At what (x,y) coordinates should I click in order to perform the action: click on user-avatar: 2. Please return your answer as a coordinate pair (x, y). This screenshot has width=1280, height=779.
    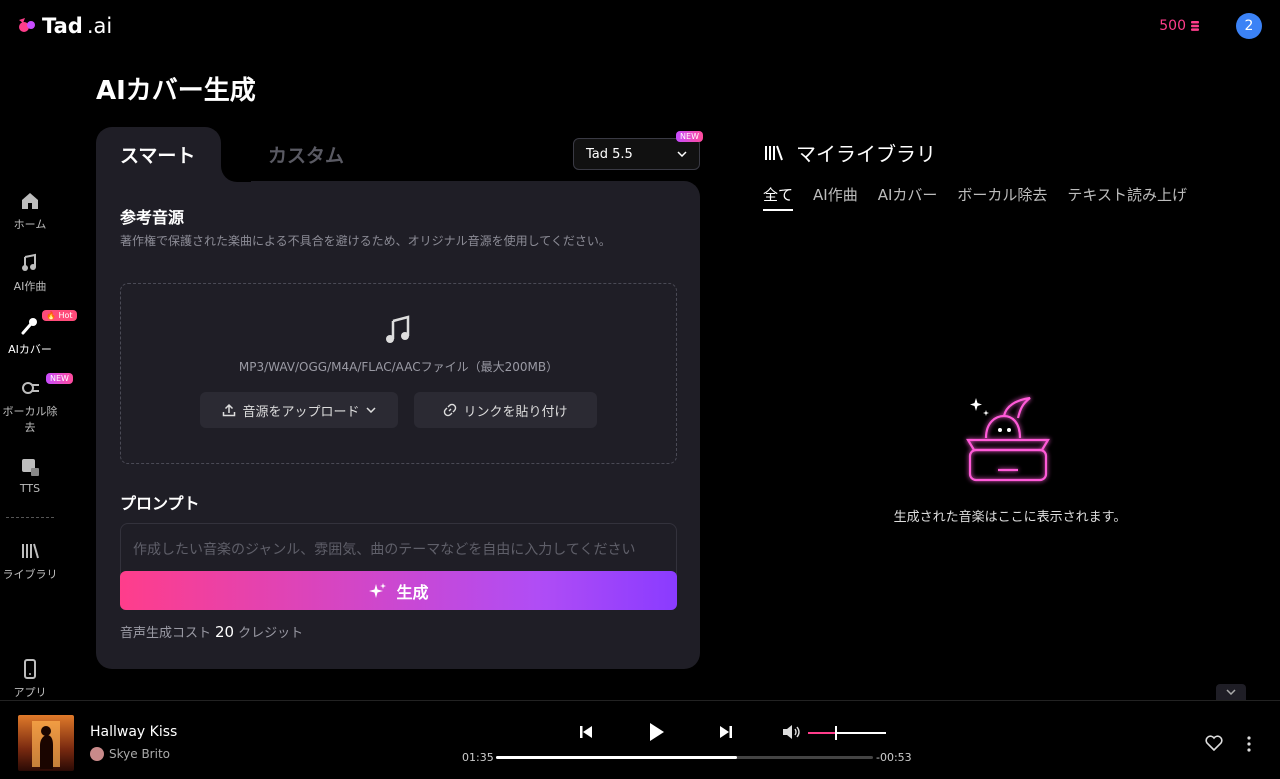
    Looking at the image, I should click on (1249, 26).